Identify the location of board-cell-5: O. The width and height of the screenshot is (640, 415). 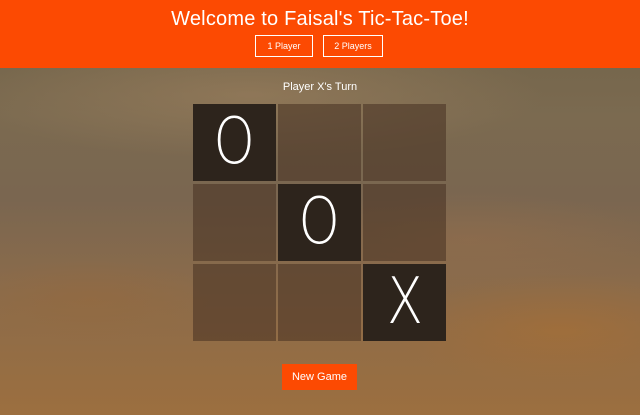
(319, 222).